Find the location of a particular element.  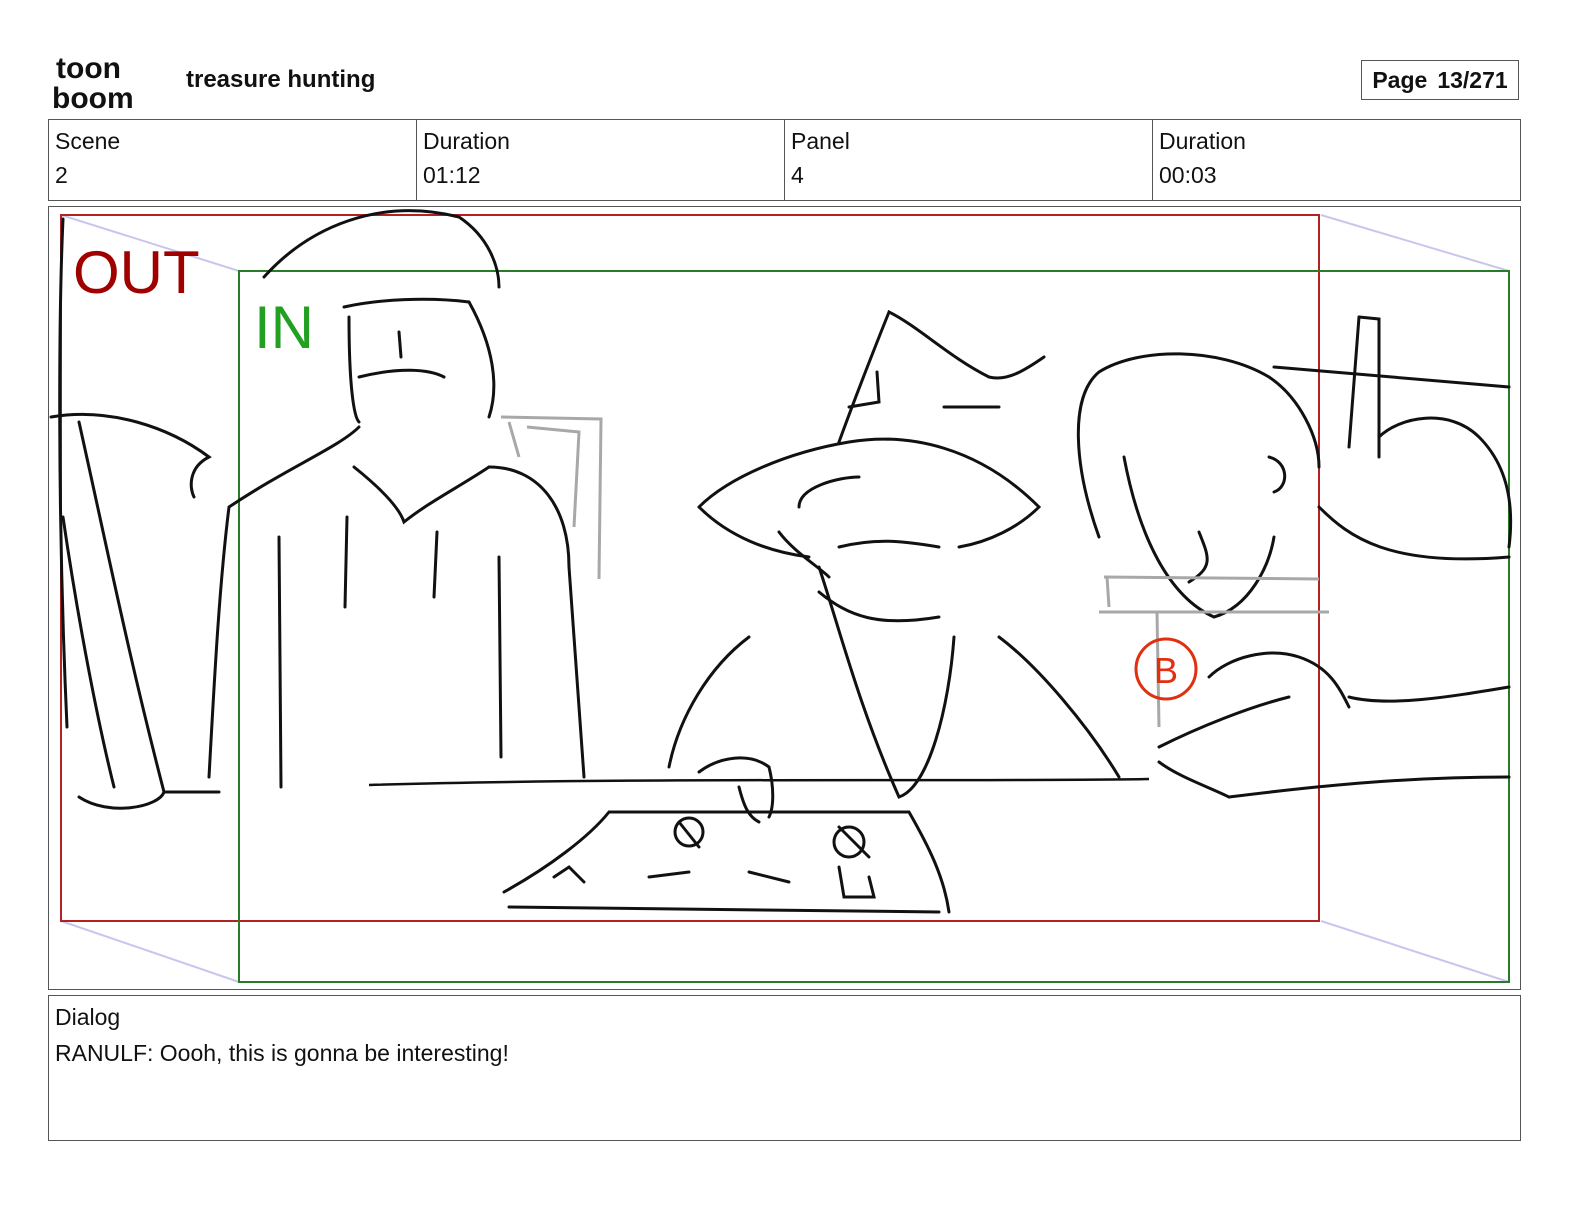

toonboom-logo: toon boom is located at coordinates (93, 82).